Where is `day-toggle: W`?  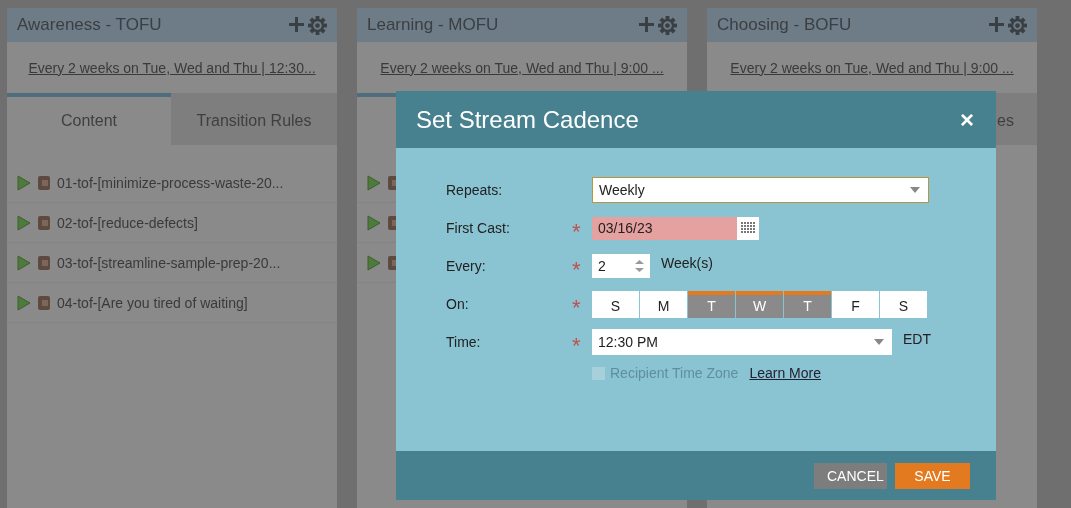
day-toggle: W is located at coordinates (759, 304).